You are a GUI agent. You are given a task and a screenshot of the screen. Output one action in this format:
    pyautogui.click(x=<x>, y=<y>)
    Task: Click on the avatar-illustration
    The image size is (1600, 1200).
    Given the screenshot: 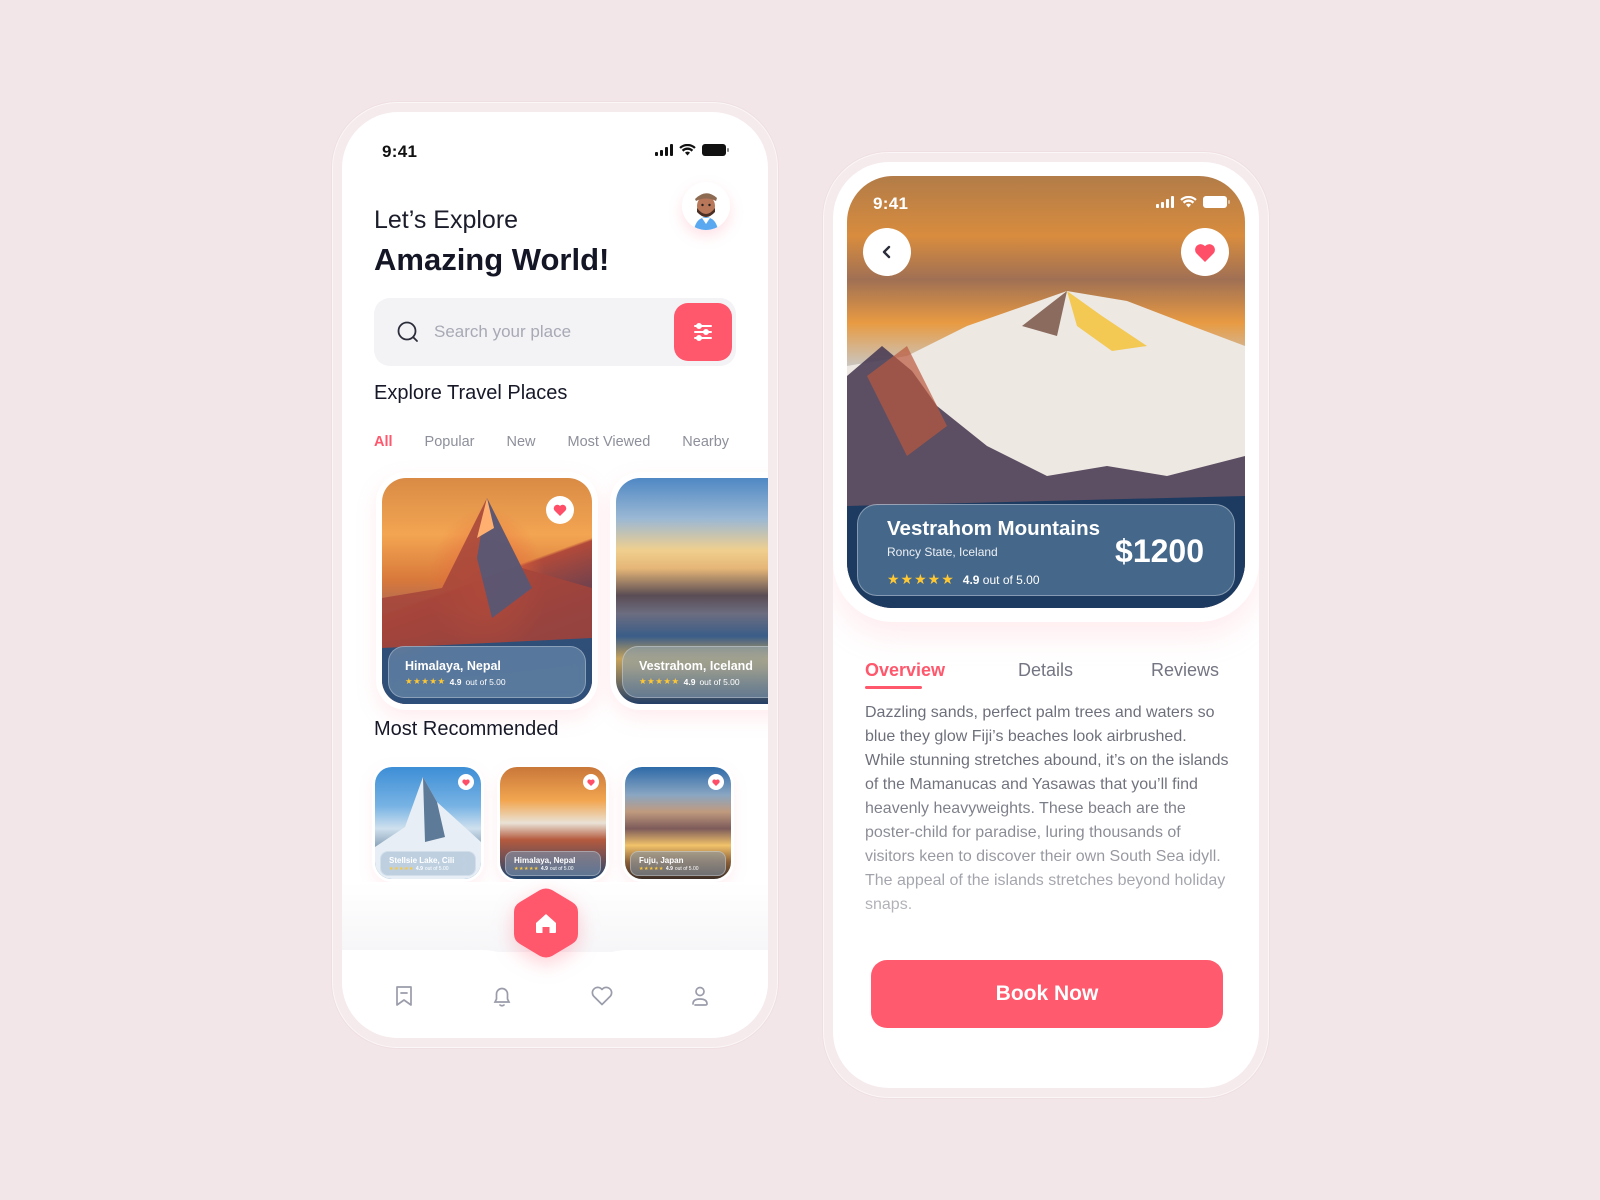 What is the action you would take?
    pyautogui.click(x=706, y=206)
    